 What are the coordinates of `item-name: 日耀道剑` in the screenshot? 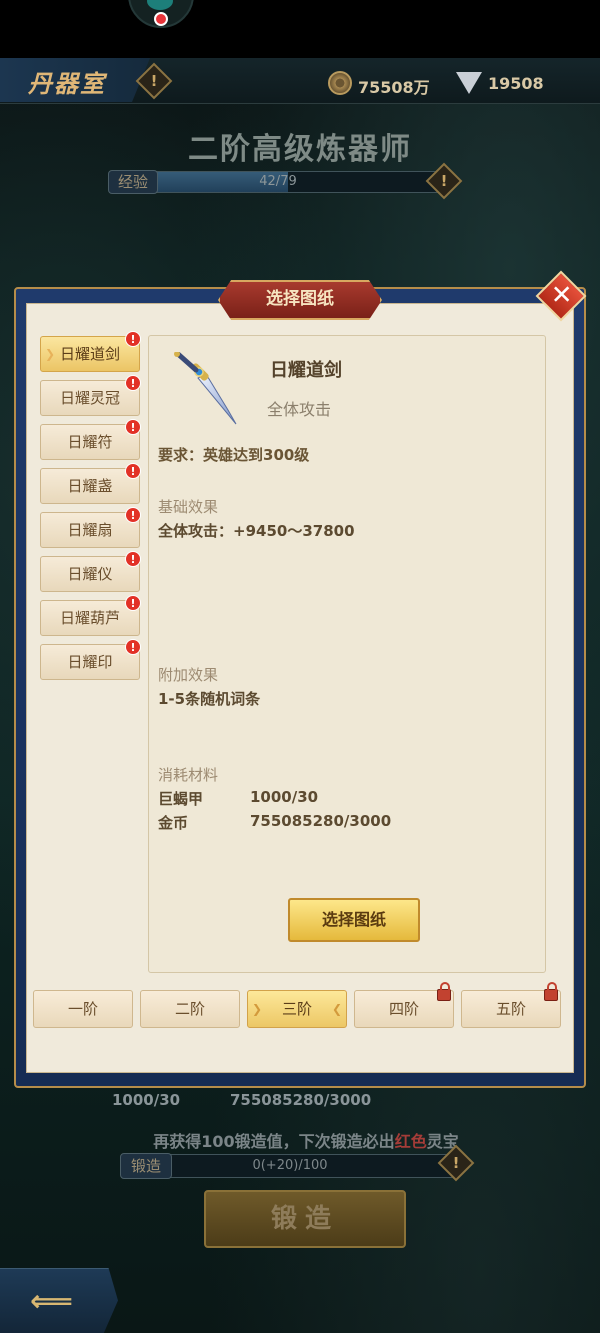 It's located at (306, 370).